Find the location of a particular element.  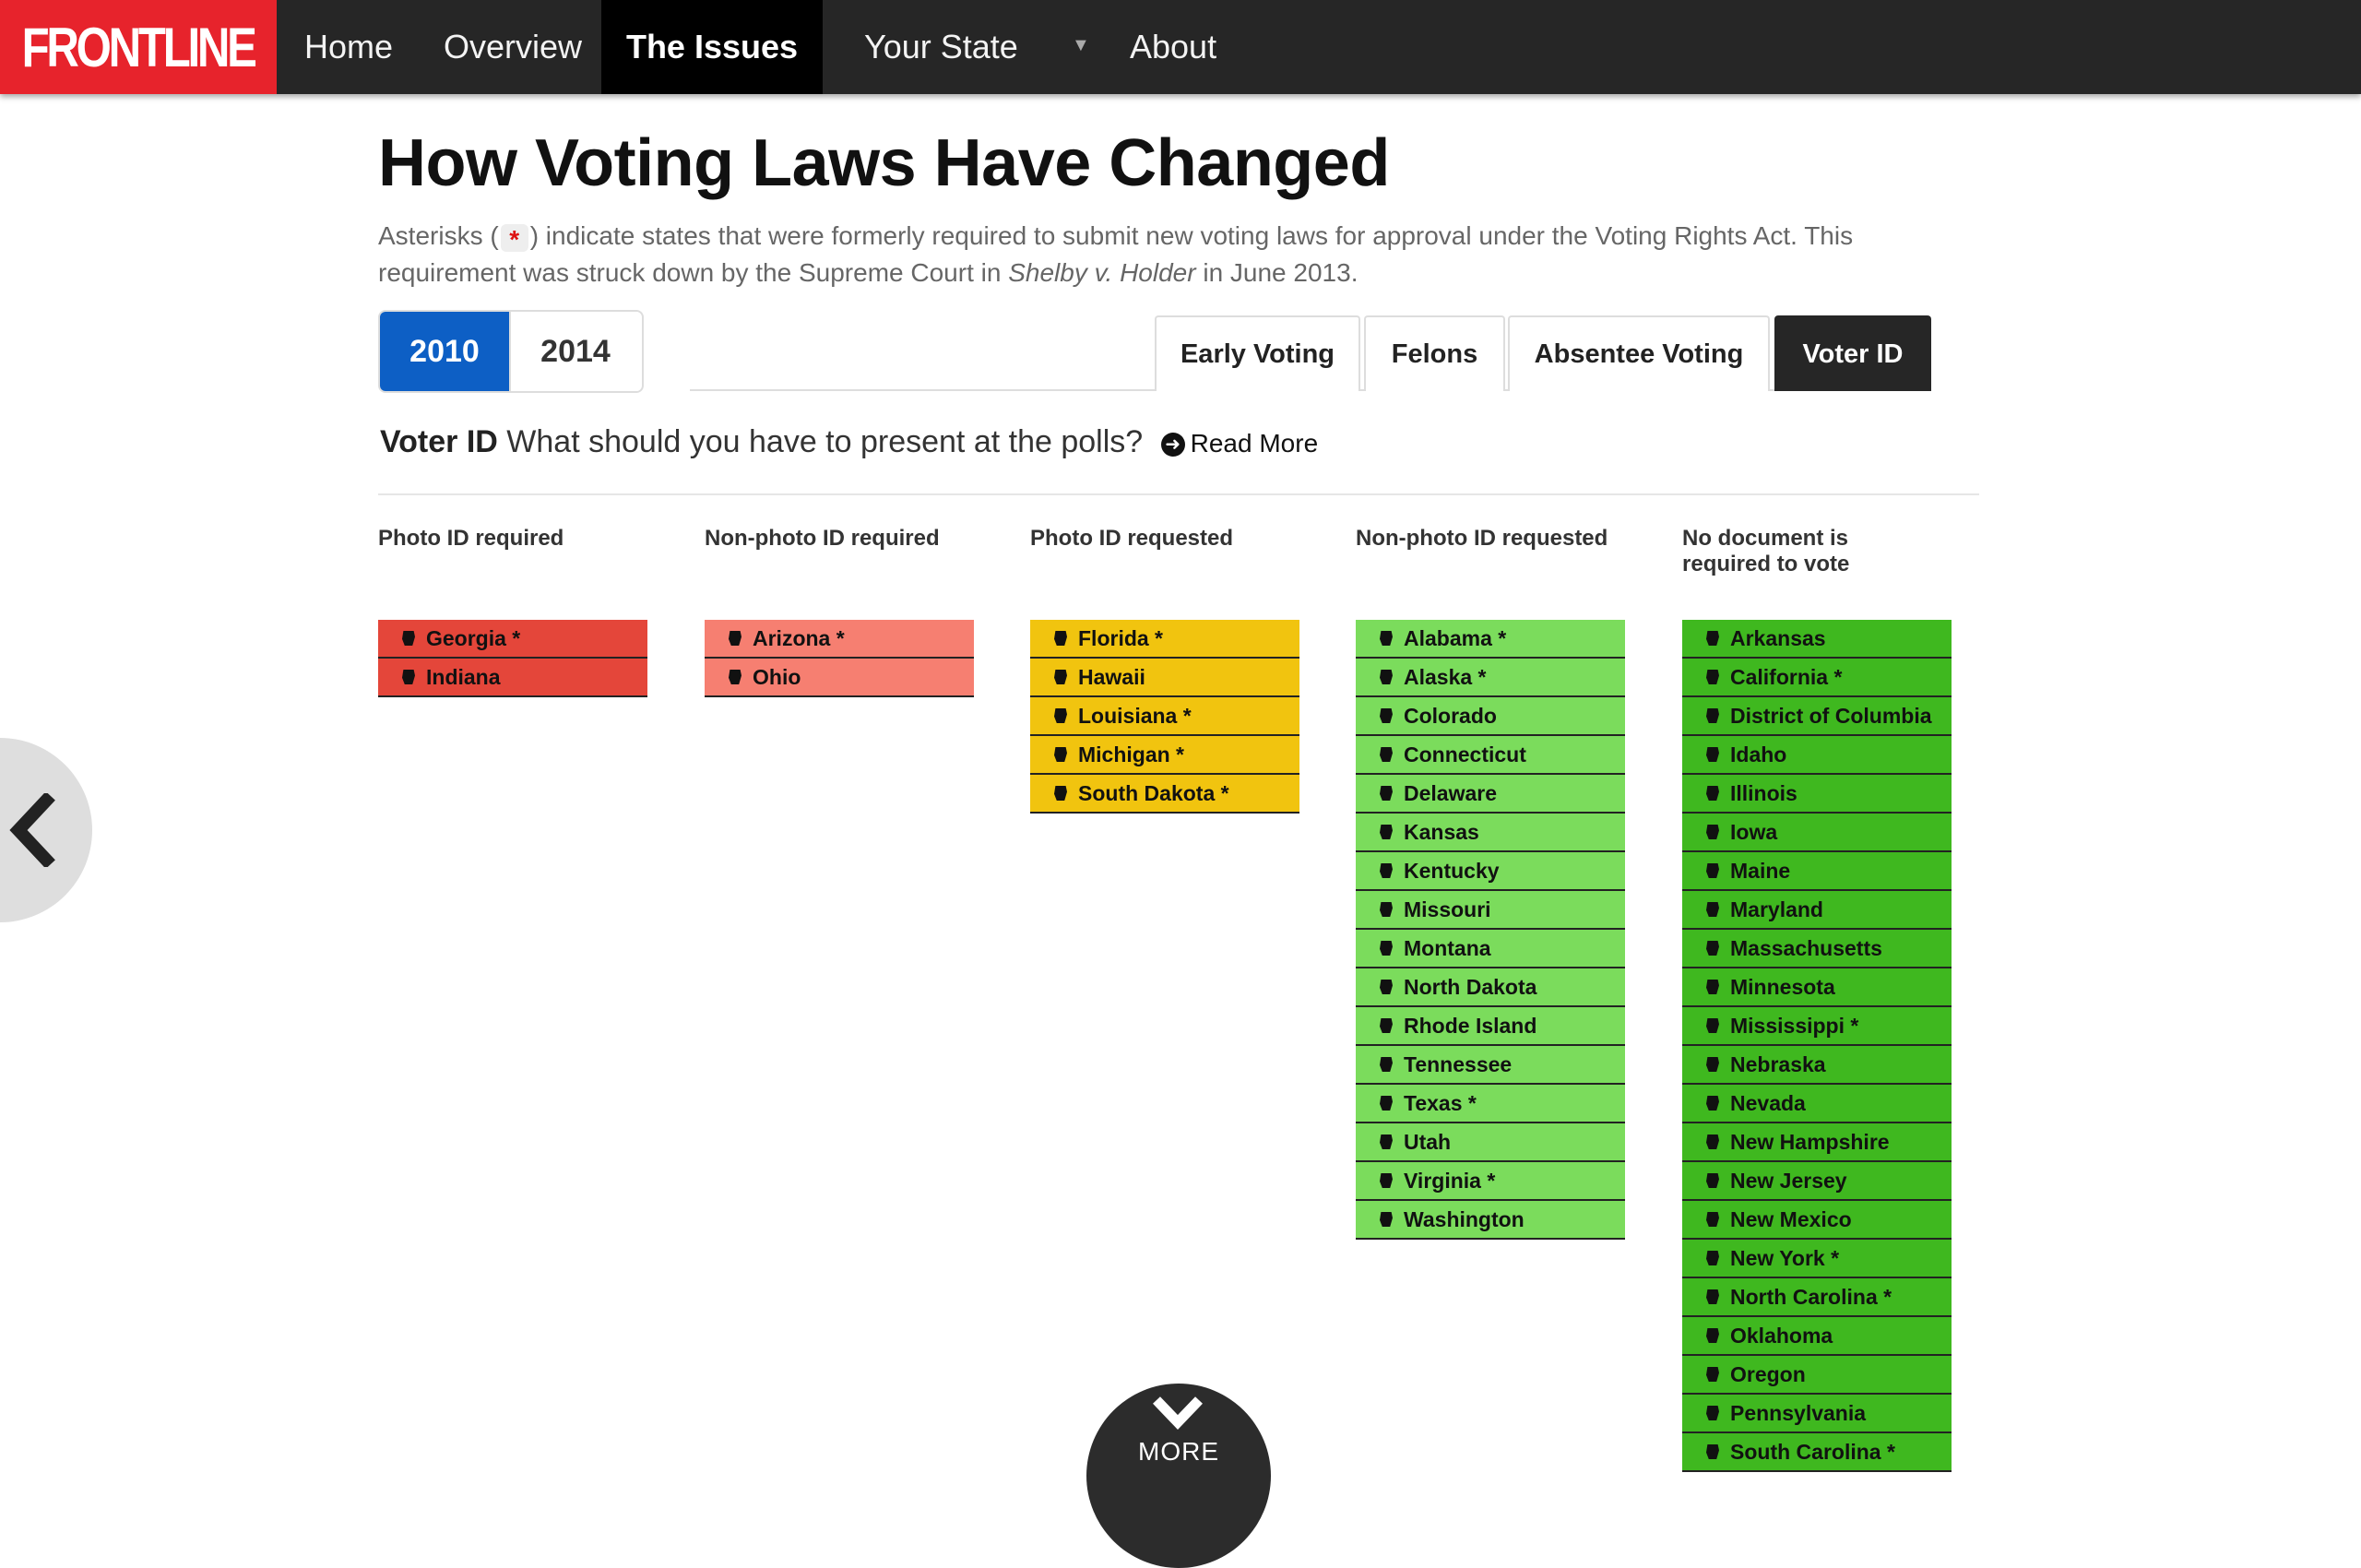

nav-your-state: Your State is located at coordinates (941, 47).